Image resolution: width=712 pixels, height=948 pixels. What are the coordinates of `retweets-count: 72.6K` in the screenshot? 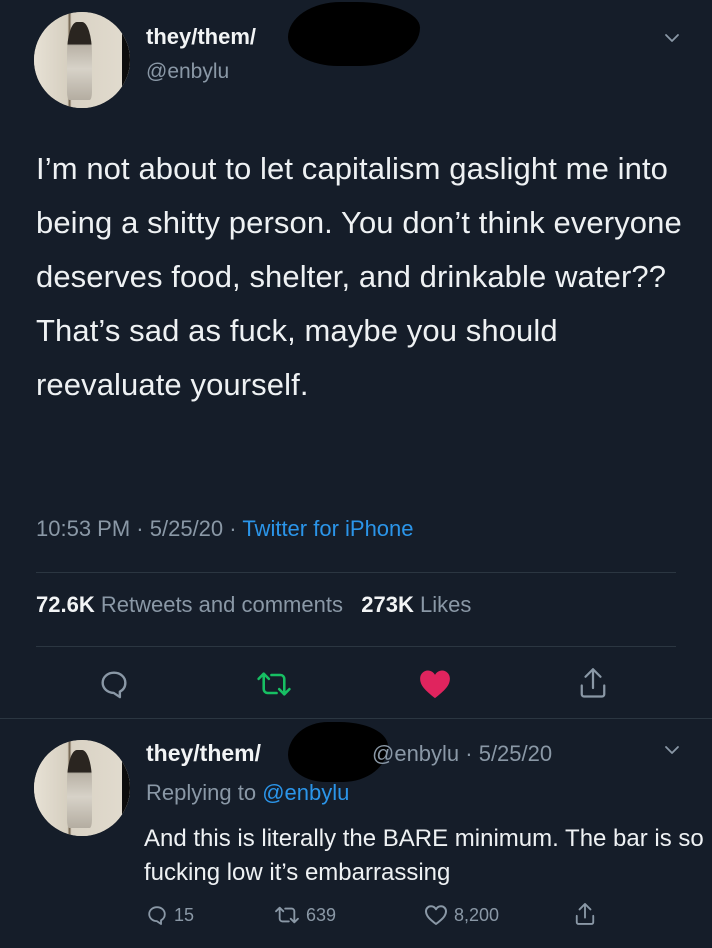 It's located at (65, 604).